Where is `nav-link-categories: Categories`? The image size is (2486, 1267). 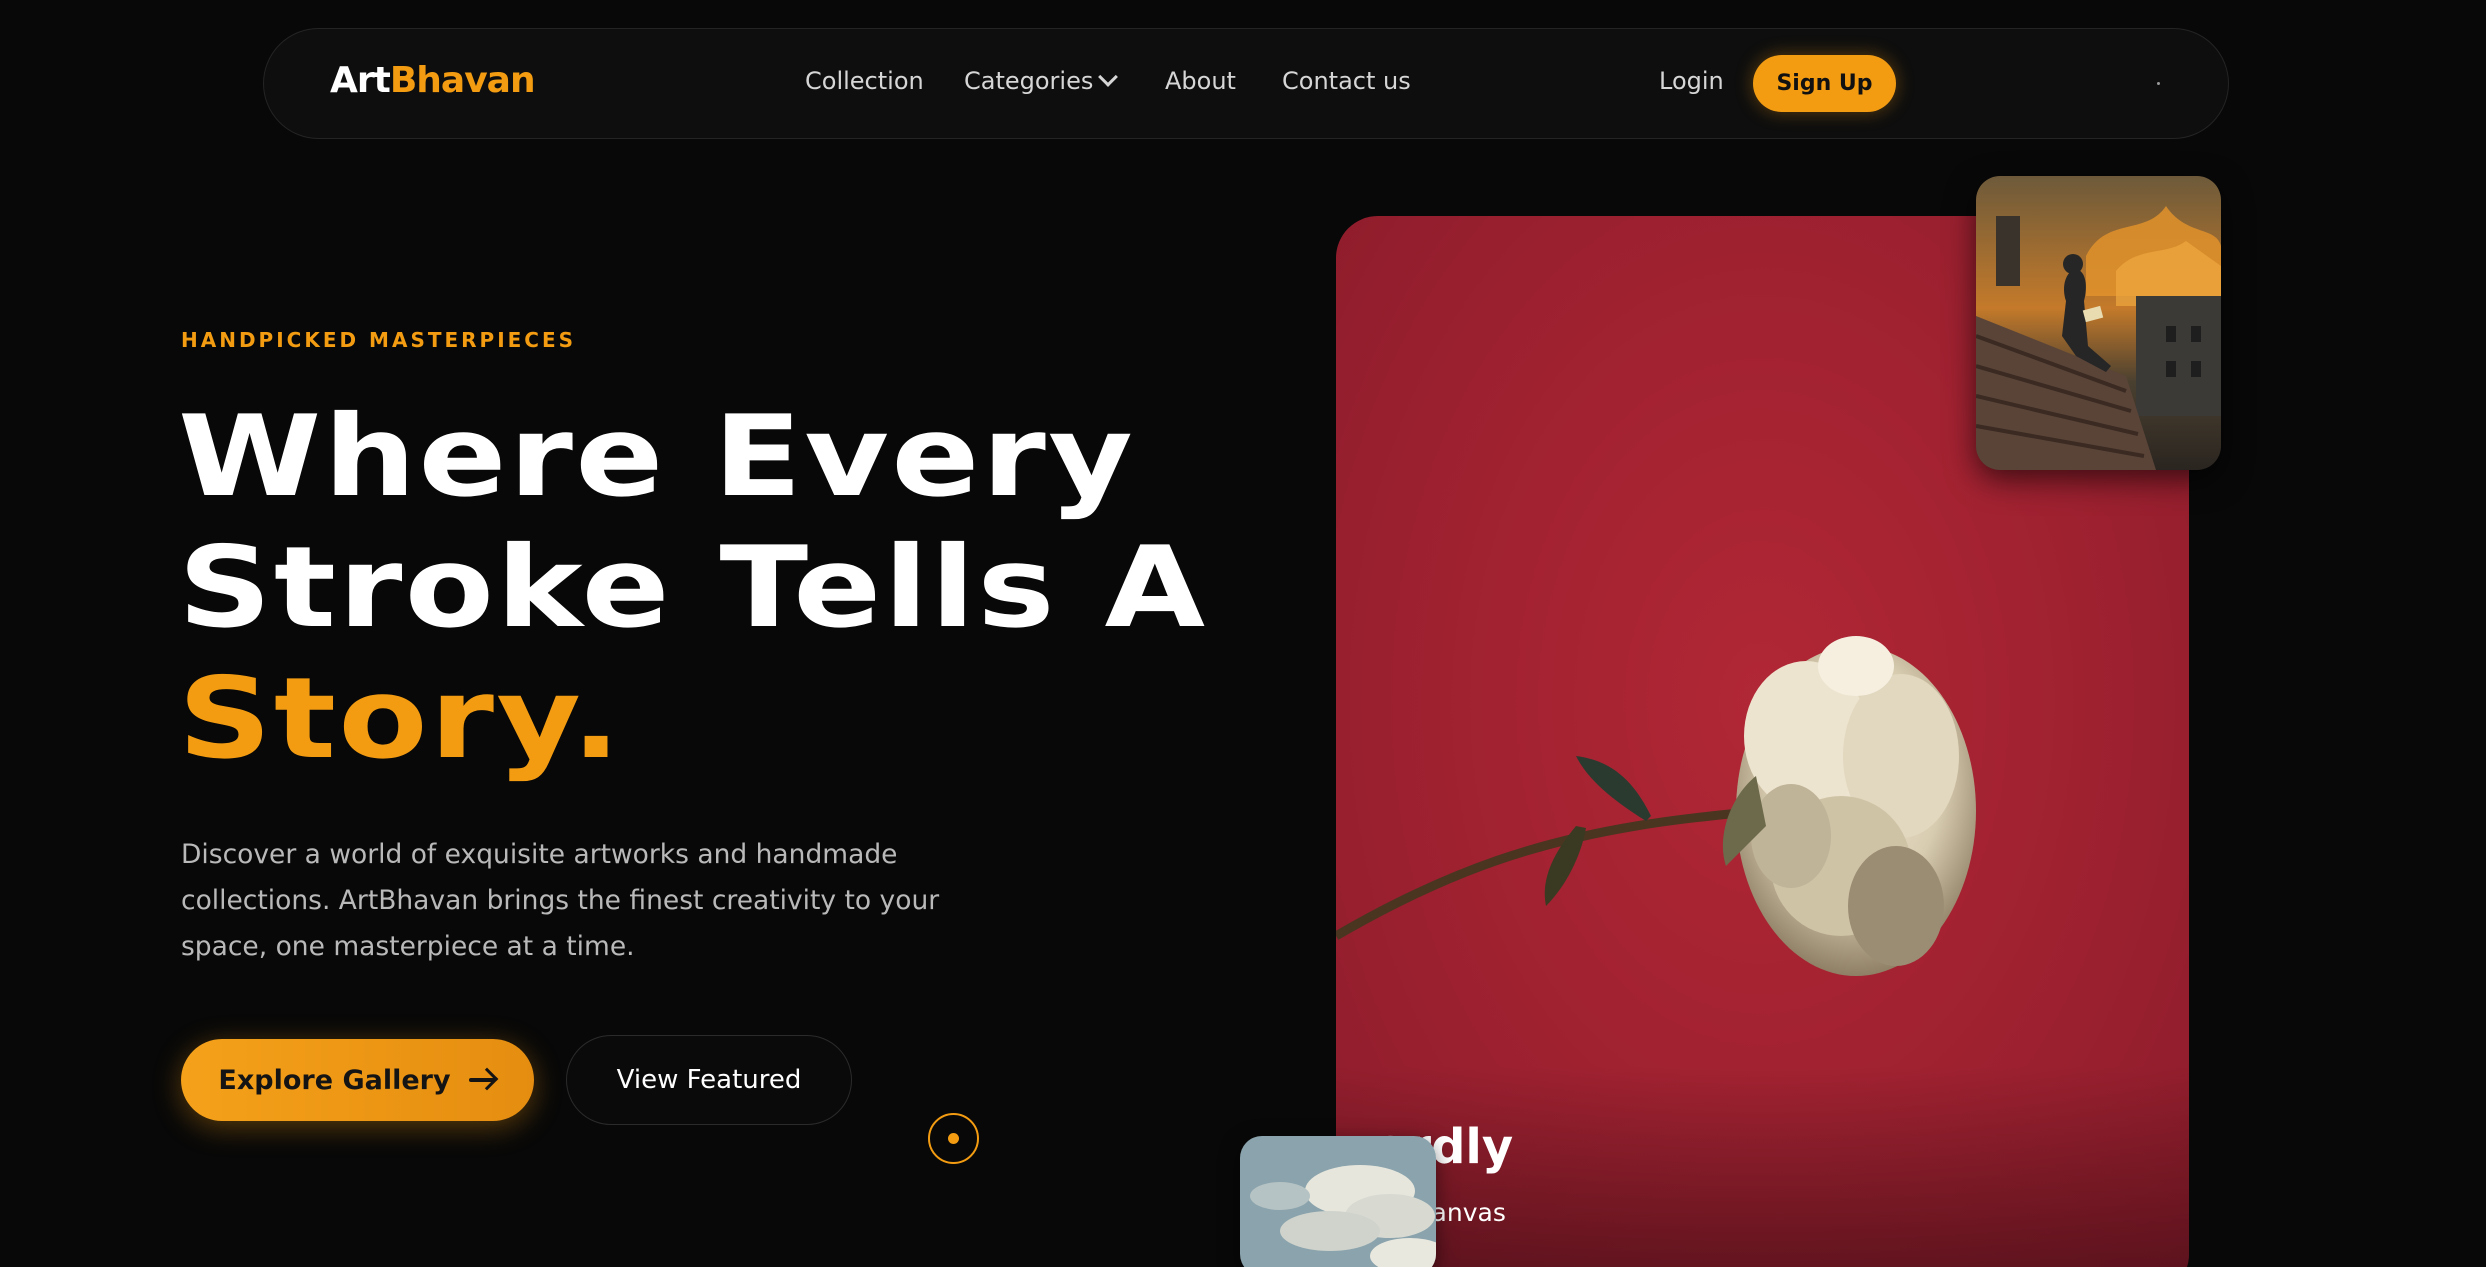
nav-link-categories: Categories is located at coordinates (1041, 81).